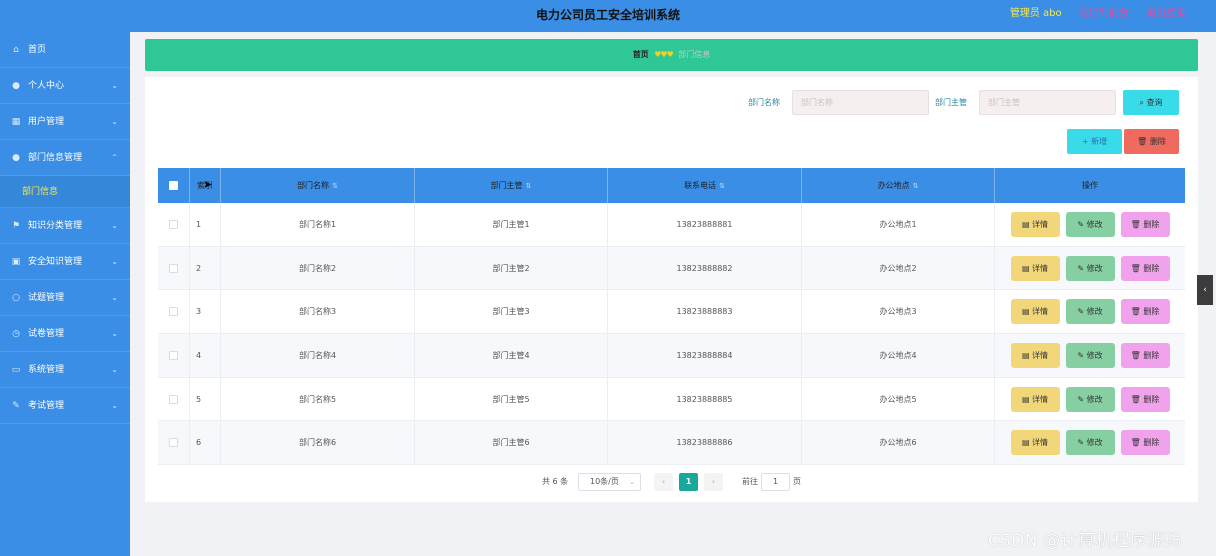 This screenshot has height=556, width=1216. Describe the element at coordinates (1151, 102) in the screenshot. I see `query-button: ⌕ 查询` at that location.